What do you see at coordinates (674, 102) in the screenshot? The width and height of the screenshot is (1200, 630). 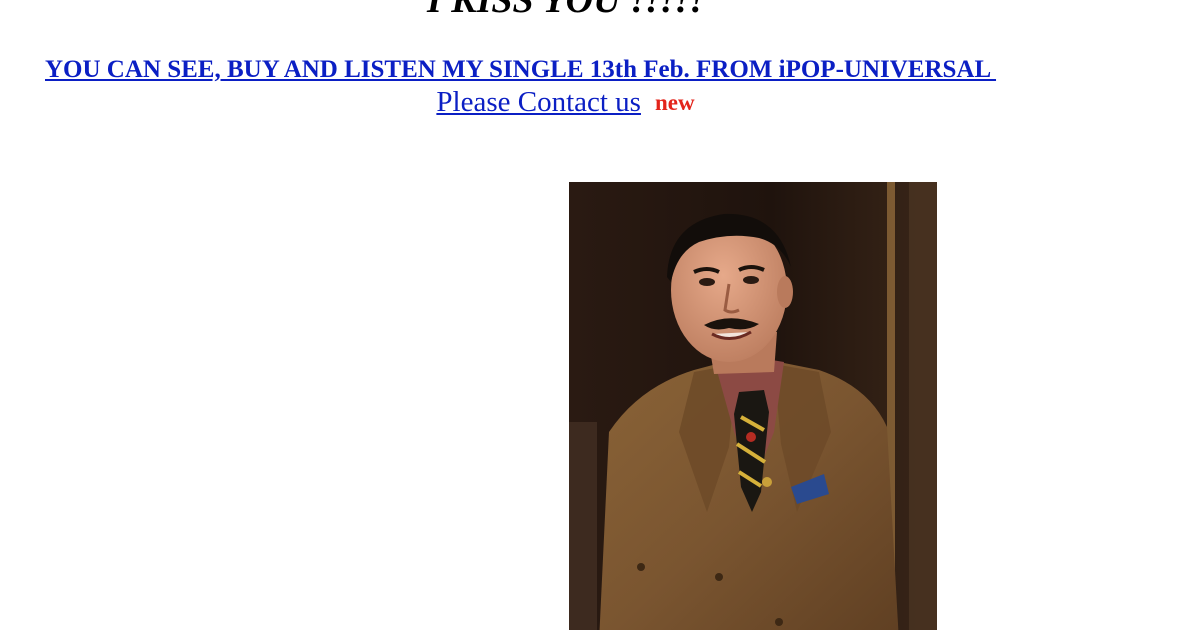 I see `new-badge: new` at bounding box center [674, 102].